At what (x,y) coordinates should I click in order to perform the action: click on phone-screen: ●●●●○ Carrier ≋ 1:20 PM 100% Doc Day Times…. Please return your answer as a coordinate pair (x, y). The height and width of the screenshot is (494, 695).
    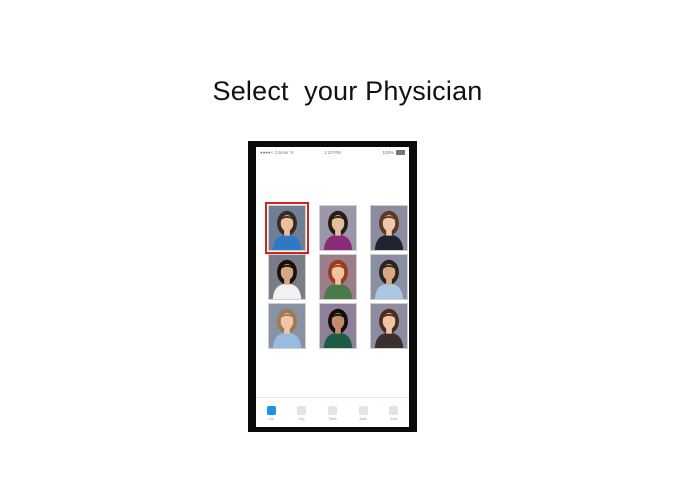
    Looking at the image, I should click on (332, 287).